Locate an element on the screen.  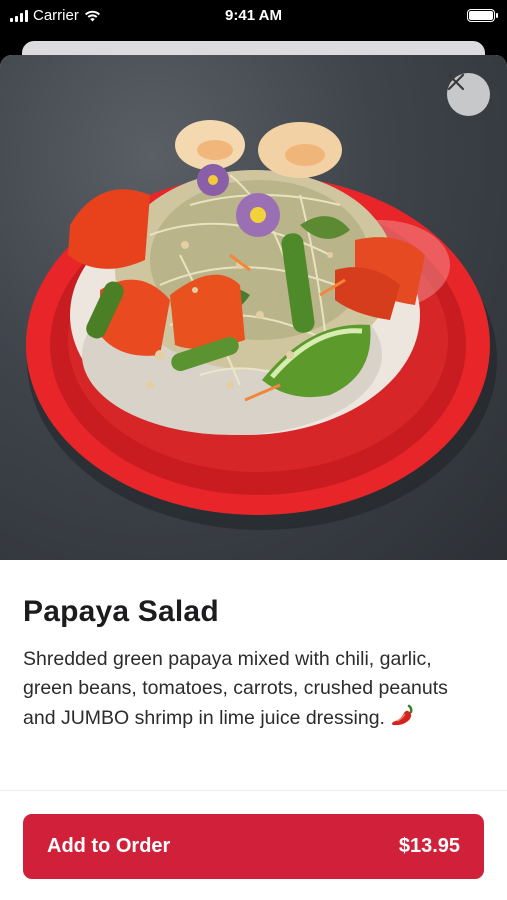
close-icon is located at coordinates (456, 82).